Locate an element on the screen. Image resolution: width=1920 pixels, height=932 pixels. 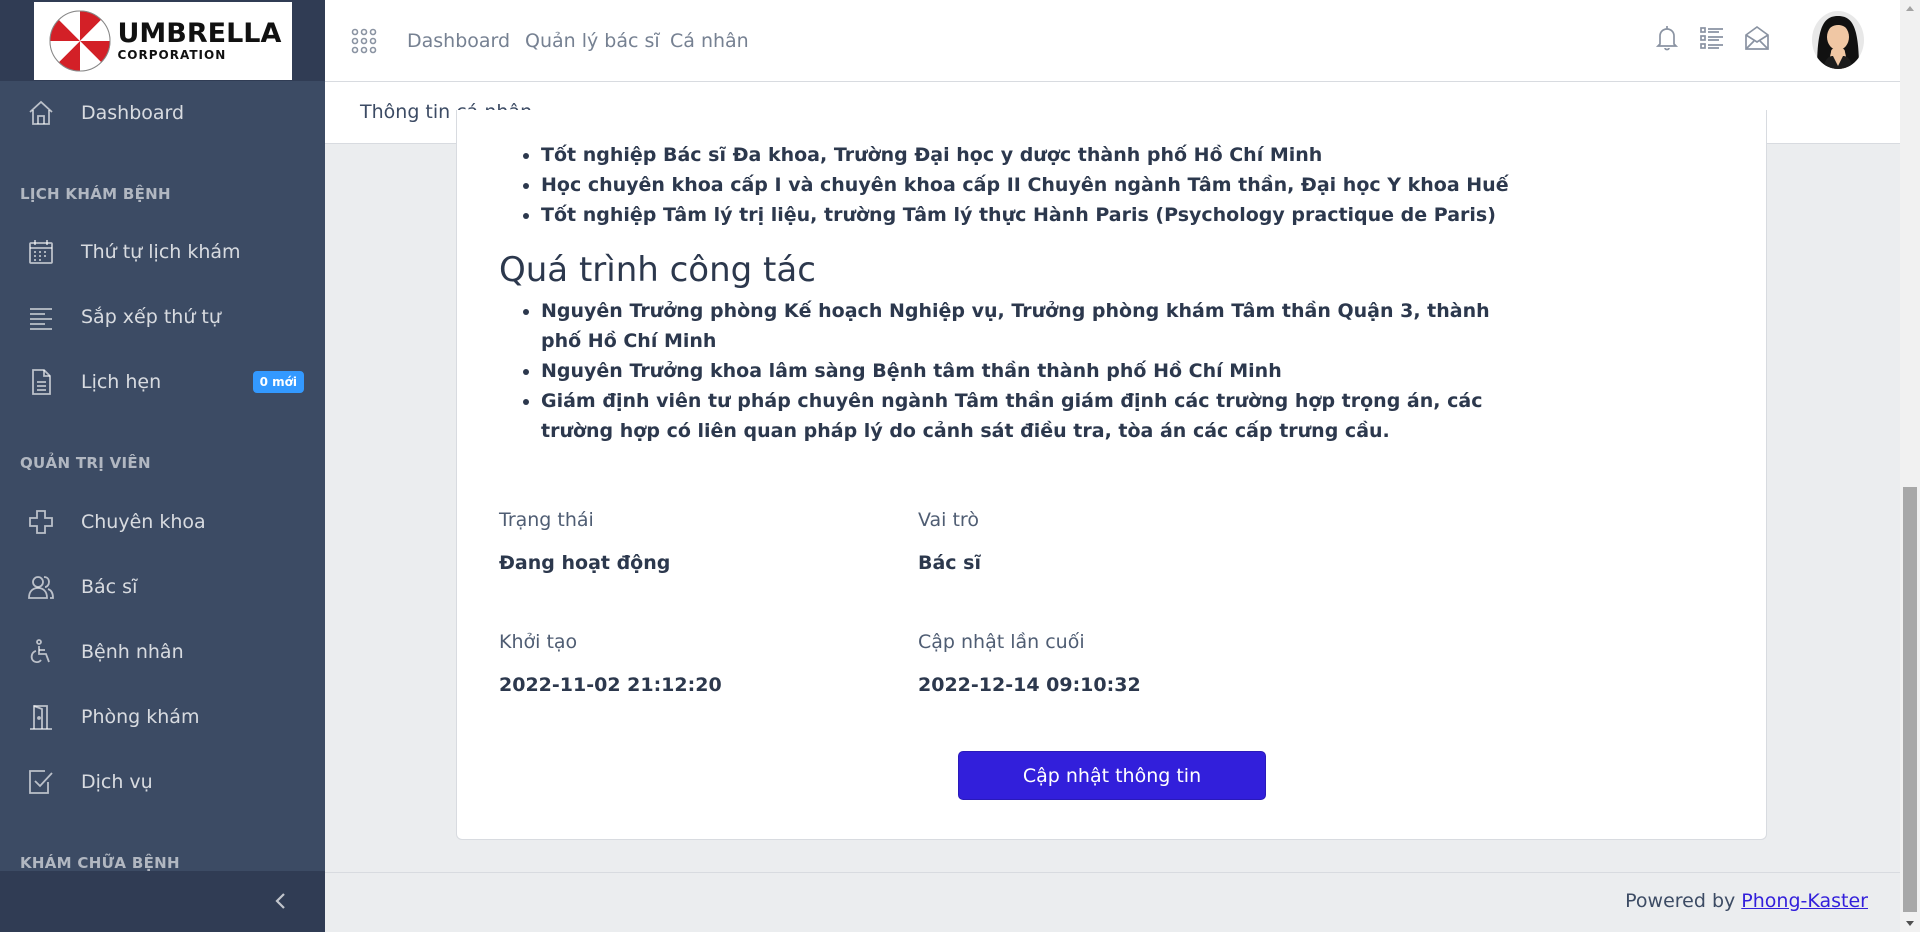
footer-prefix: Powered by is located at coordinates (1680, 901).